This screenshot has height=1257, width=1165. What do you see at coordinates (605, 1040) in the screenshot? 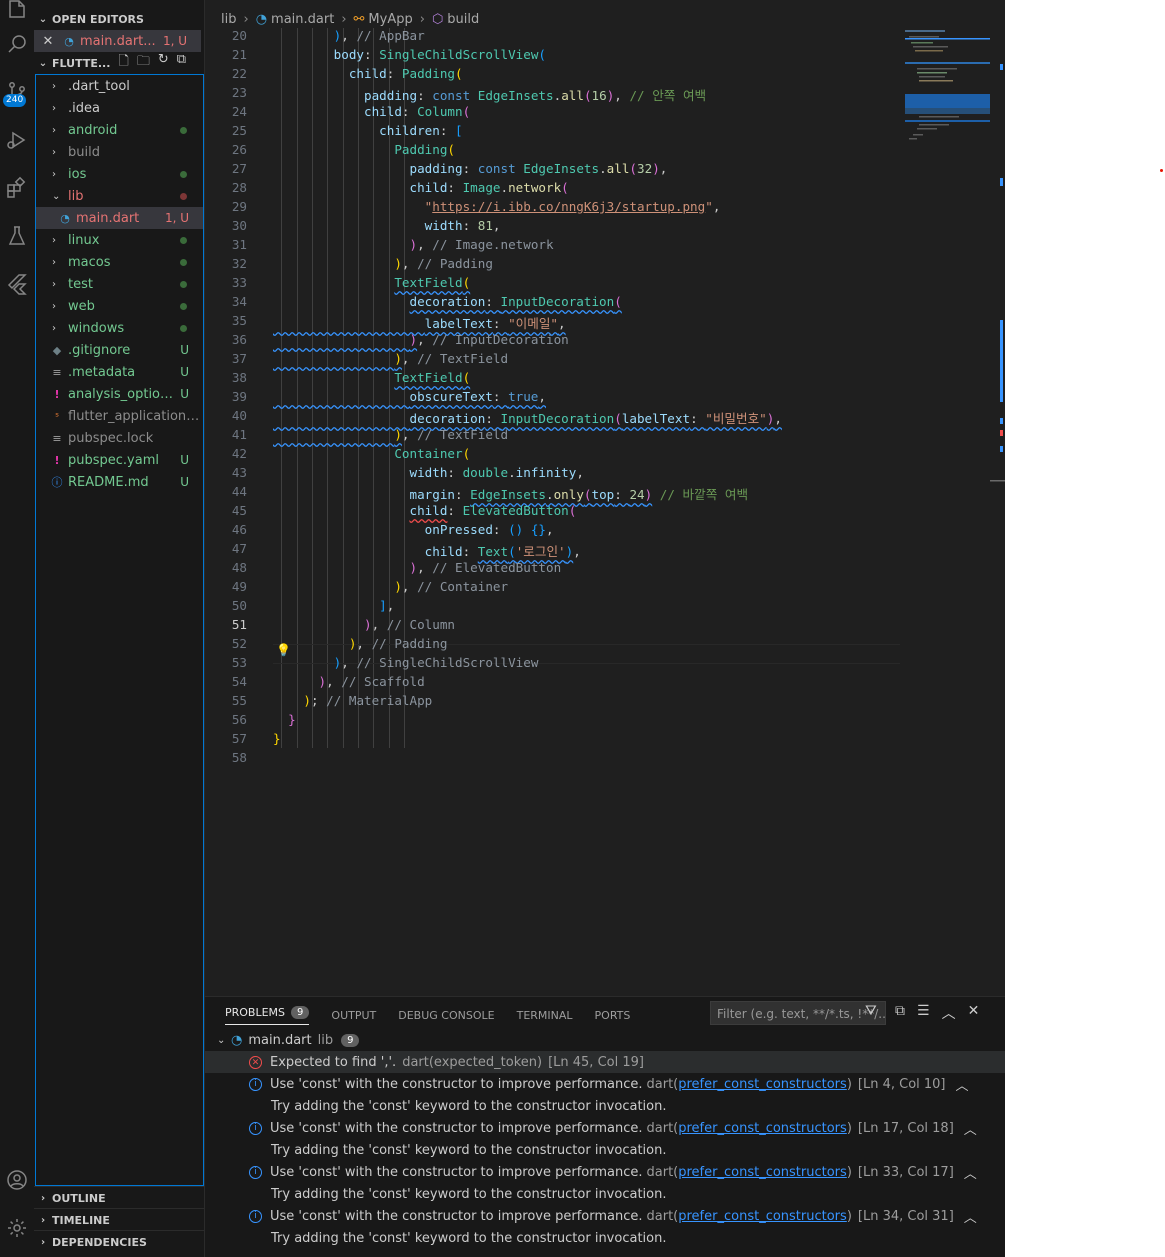
I see `problems-file-group: ⌄ ◔ main.dart lib 9` at bounding box center [605, 1040].